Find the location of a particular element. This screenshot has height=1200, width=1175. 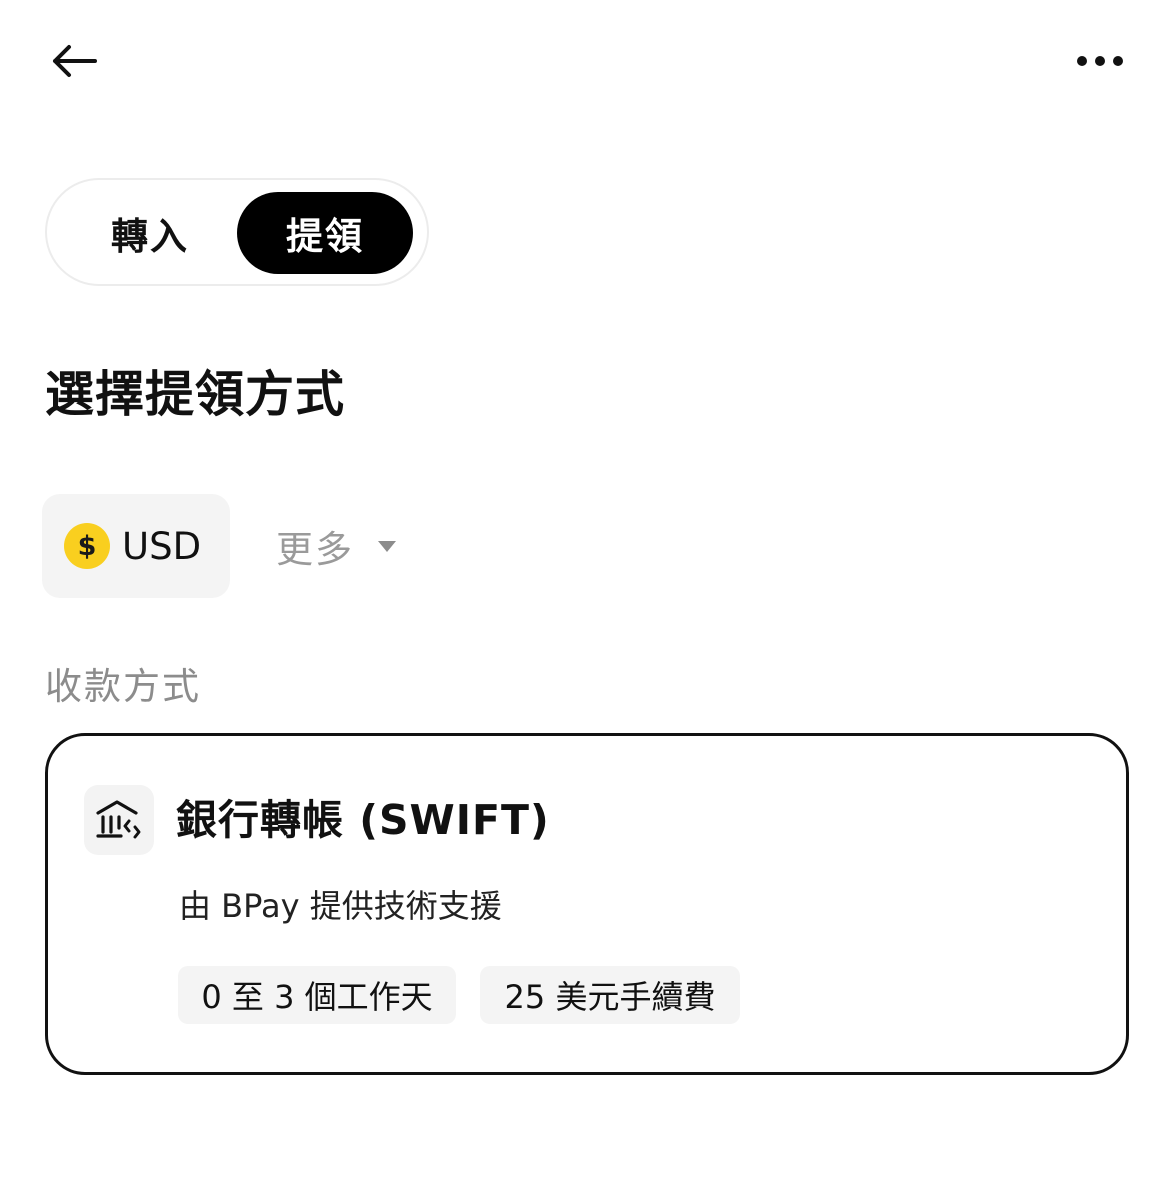

currency-code: USD is located at coordinates (162, 546).